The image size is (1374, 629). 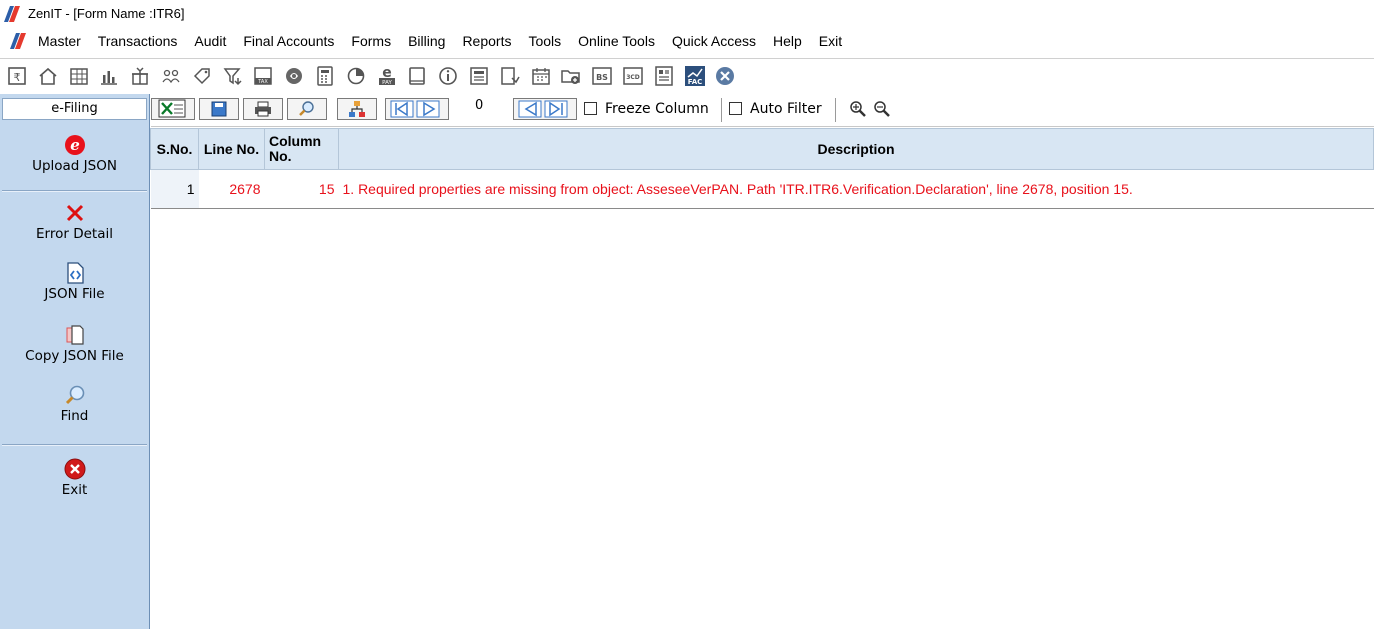 I want to click on sidebar-item-label: Upload JSON, so click(x=74, y=166).